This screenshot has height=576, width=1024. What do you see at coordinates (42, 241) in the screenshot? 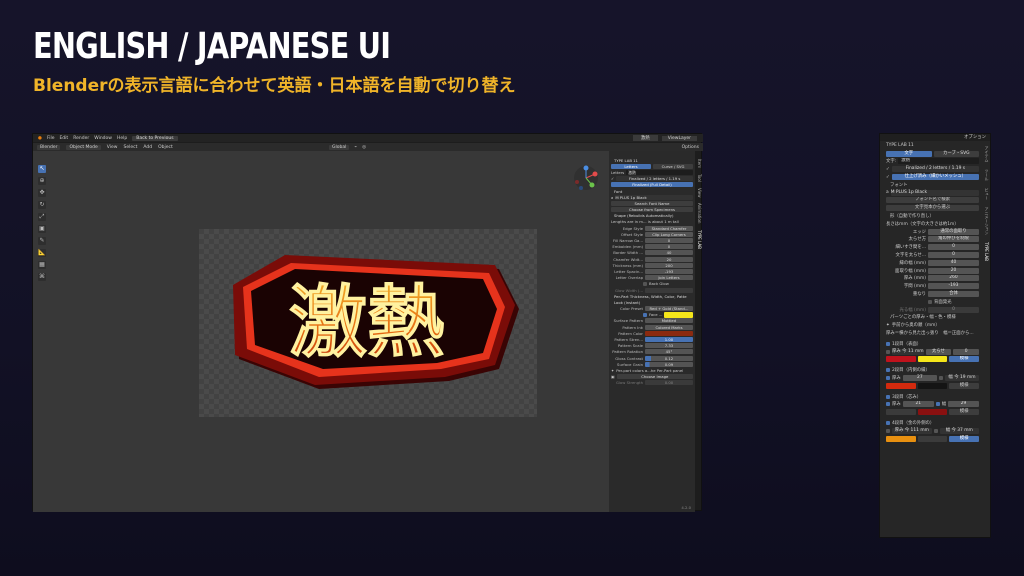
I see `annotate-tool-icon: ✎` at bounding box center [42, 241].